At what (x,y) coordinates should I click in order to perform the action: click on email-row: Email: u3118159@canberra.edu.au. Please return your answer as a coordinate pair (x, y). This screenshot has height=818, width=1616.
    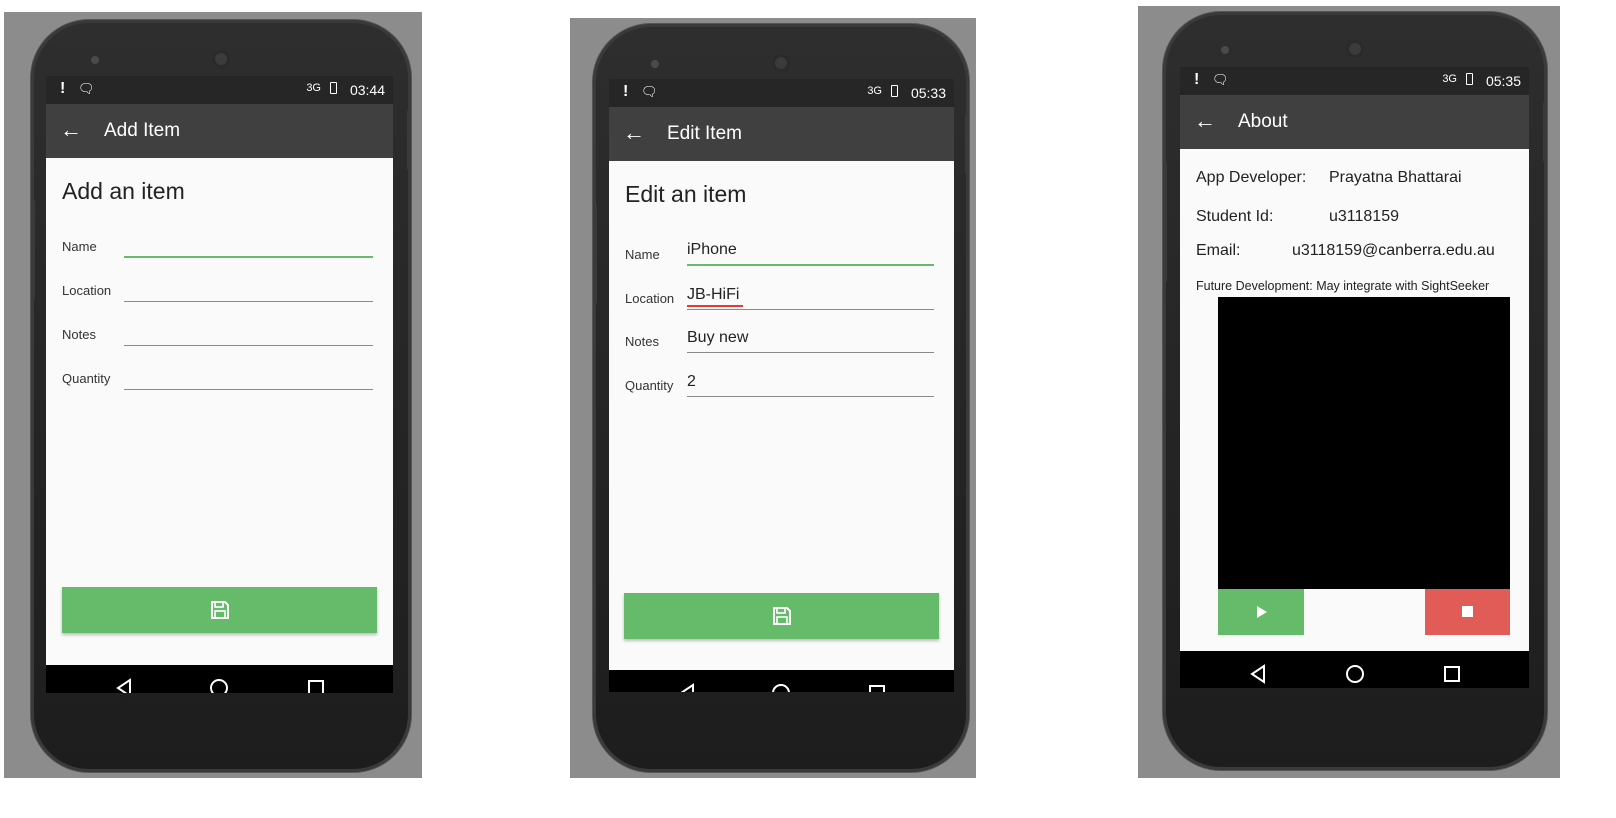
    Looking at the image, I should click on (1345, 251).